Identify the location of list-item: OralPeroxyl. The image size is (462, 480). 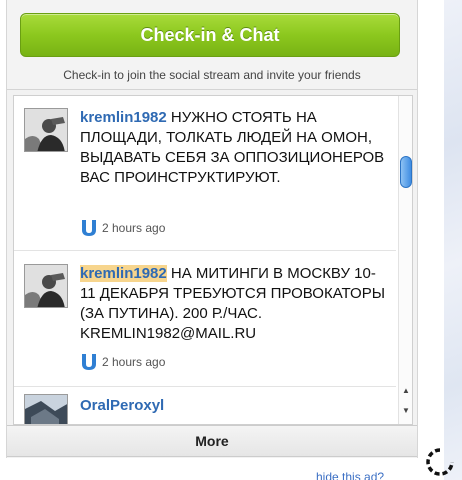
(205, 406).